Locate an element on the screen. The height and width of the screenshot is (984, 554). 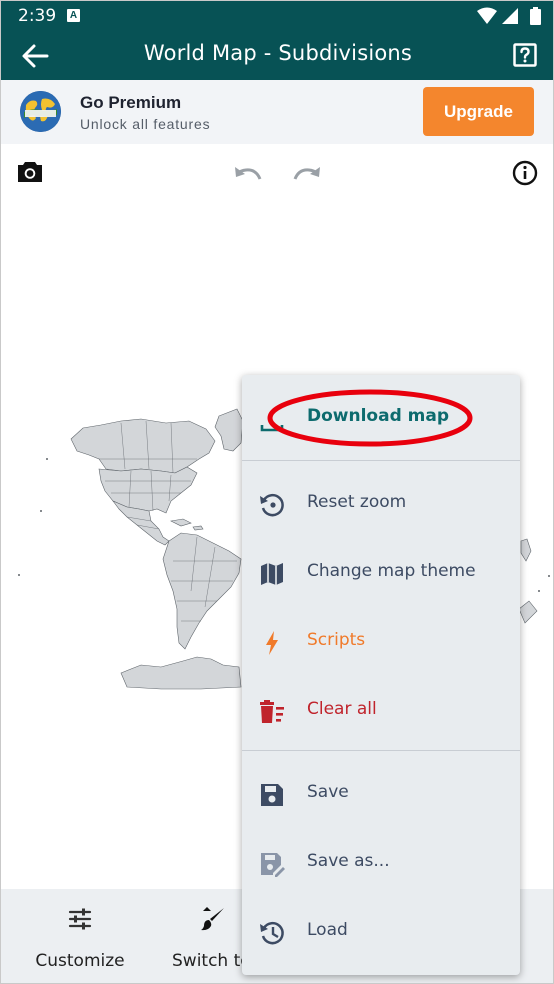
menu-item-save: Save is located at coordinates (381, 793).